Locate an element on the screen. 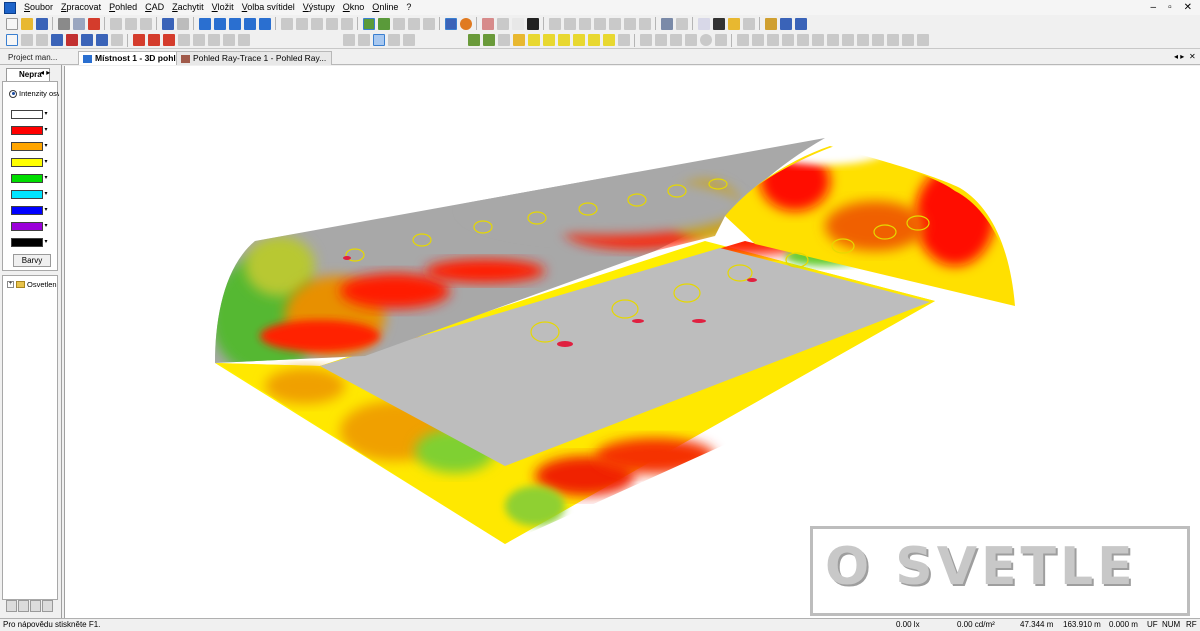 The height and width of the screenshot is (631, 1200). save-icon is located at coordinates (41, 23).